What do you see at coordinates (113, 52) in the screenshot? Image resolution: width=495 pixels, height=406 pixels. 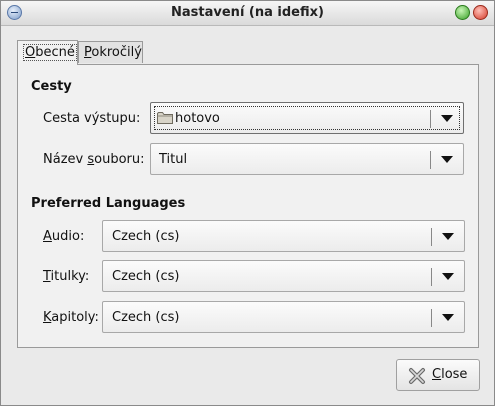 I see `tab-advanced-label: Pokročilý` at bounding box center [113, 52].